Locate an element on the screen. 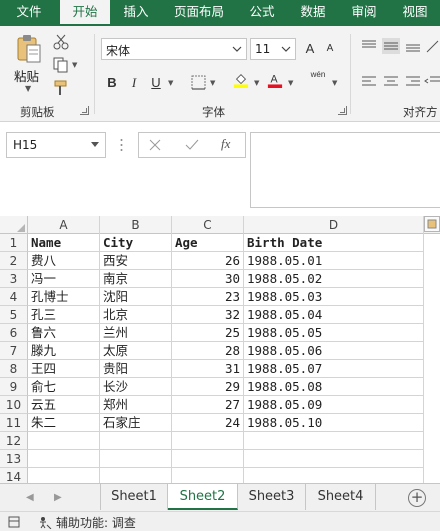 The height and width of the screenshot is (531, 440). cell-a: 费八 is located at coordinates (64, 261).